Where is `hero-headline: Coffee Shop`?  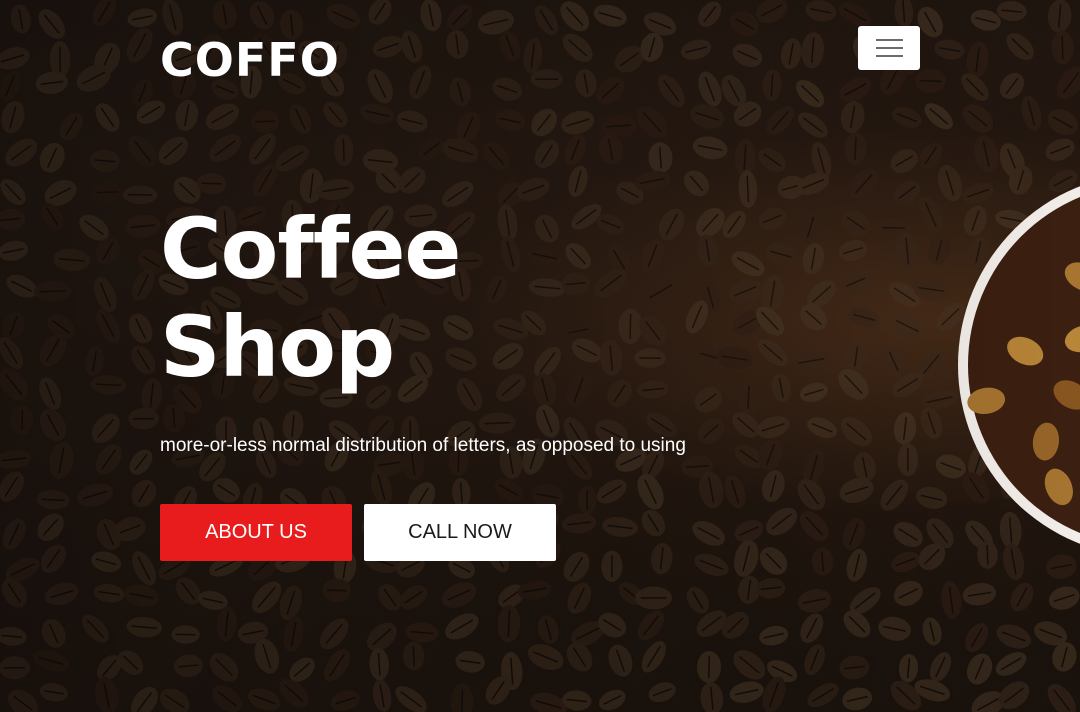 hero-headline: Coffee Shop is located at coordinates (310, 298).